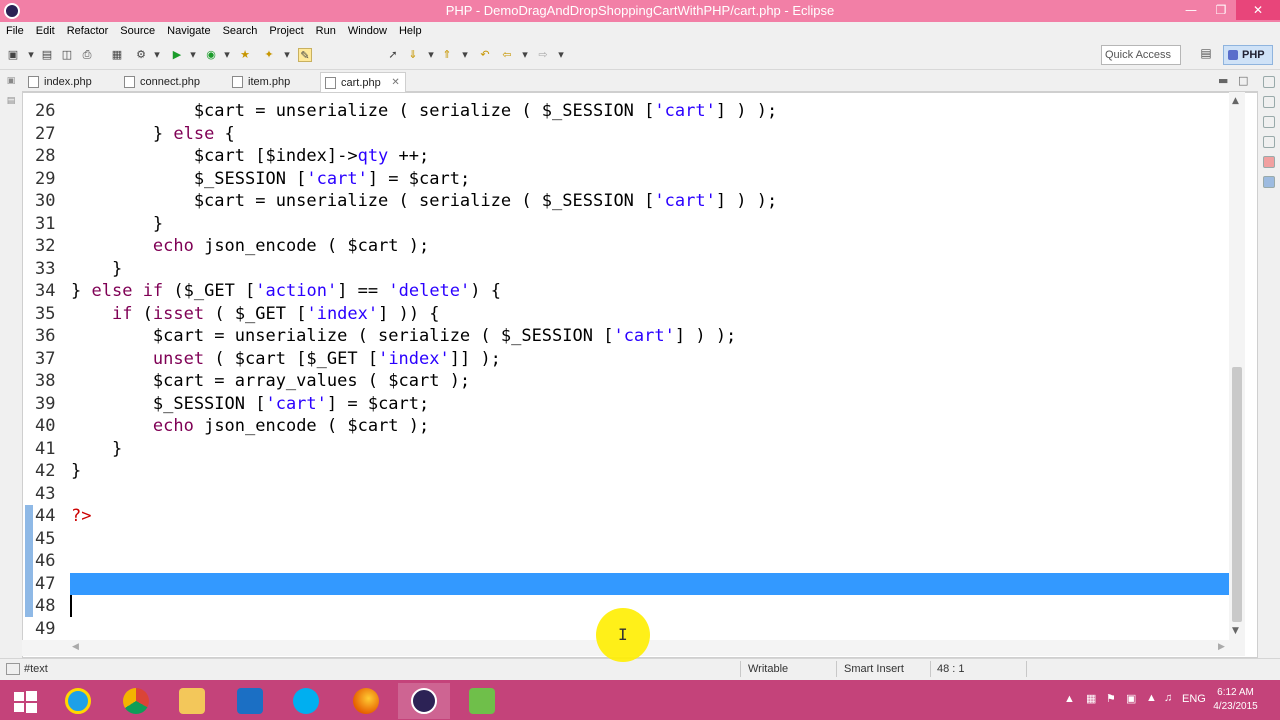 The height and width of the screenshot is (720, 1280). What do you see at coordinates (306, 701) in the screenshot?
I see `skype-icon` at bounding box center [306, 701].